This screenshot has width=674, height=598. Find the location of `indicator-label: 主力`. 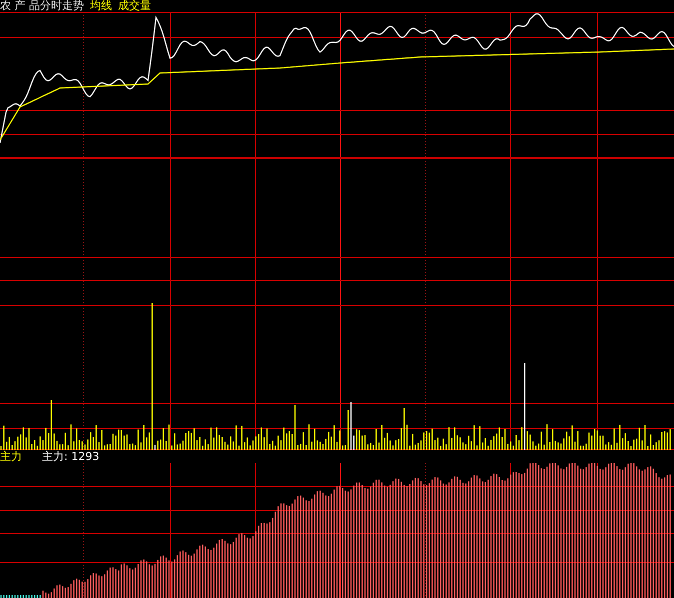

indicator-label: 主力 is located at coordinates (11, 456).